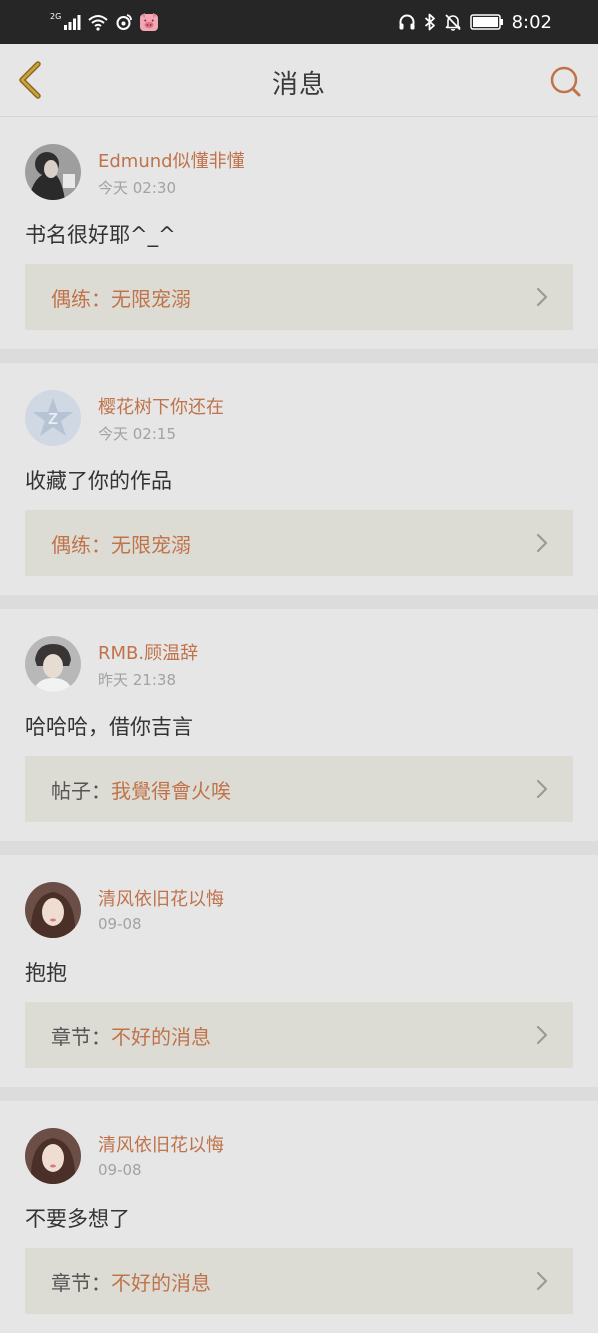  What do you see at coordinates (486, 22) in the screenshot?
I see `battery-icon` at bounding box center [486, 22].